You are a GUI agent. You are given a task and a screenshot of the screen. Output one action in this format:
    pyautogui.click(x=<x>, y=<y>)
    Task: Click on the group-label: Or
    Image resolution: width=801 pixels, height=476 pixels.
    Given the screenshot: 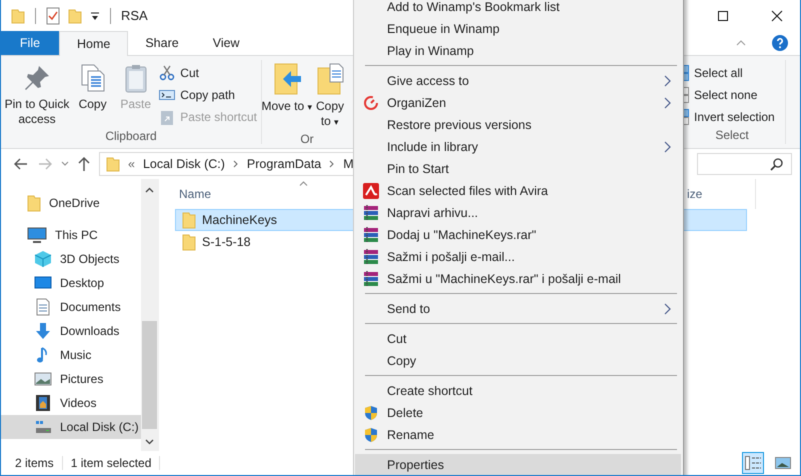 What is the action you would take?
    pyautogui.click(x=307, y=138)
    